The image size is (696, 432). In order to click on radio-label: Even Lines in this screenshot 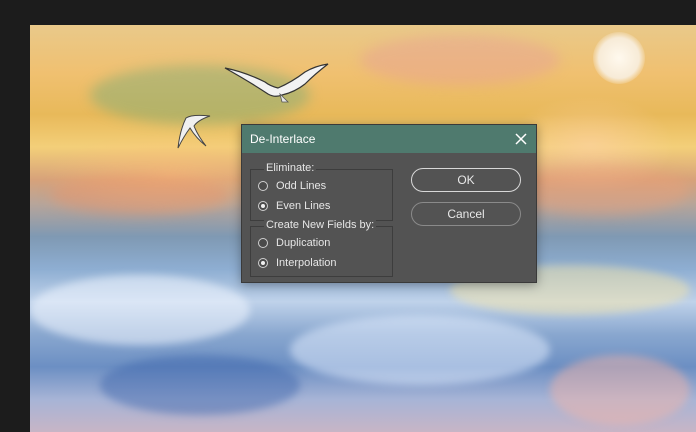, I will do `click(303, 206)`.